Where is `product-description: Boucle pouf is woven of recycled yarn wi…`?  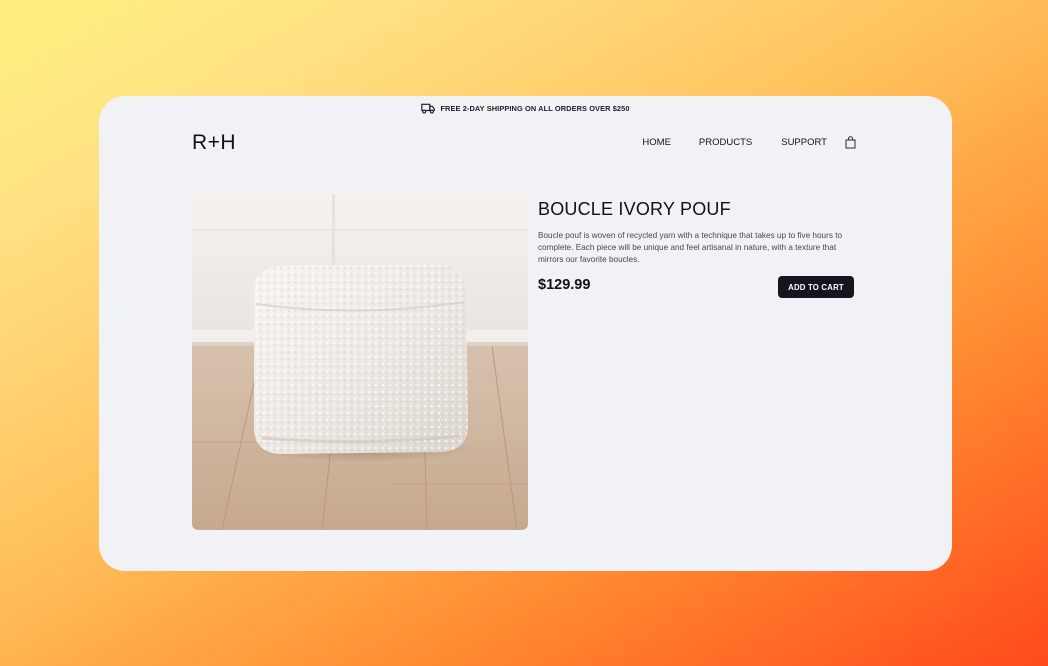
product-description: Boucle pouf is woven of recycled yarn wi… is located at coordinates (690, 247).